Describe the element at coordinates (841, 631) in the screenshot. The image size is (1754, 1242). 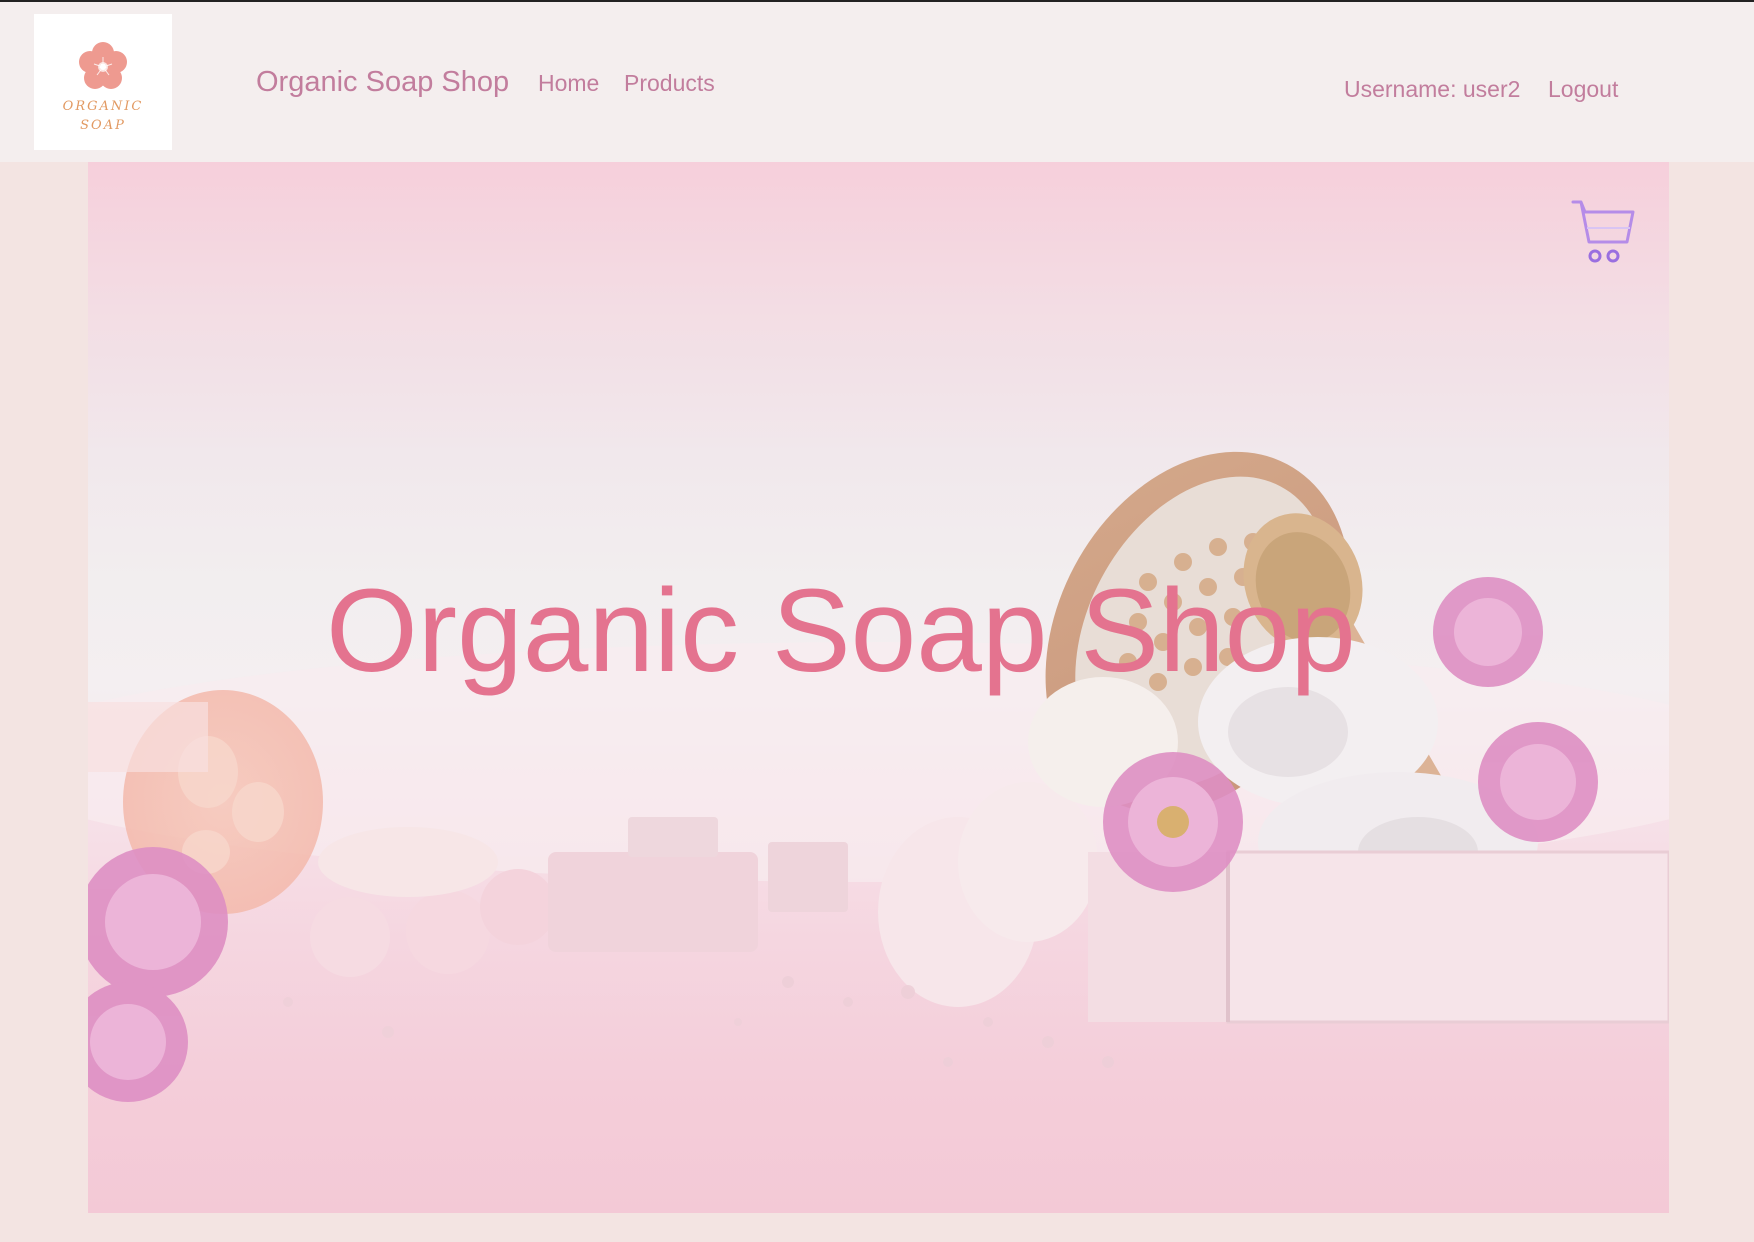
I see `hero-title: Organic Soap Shop` at that location.